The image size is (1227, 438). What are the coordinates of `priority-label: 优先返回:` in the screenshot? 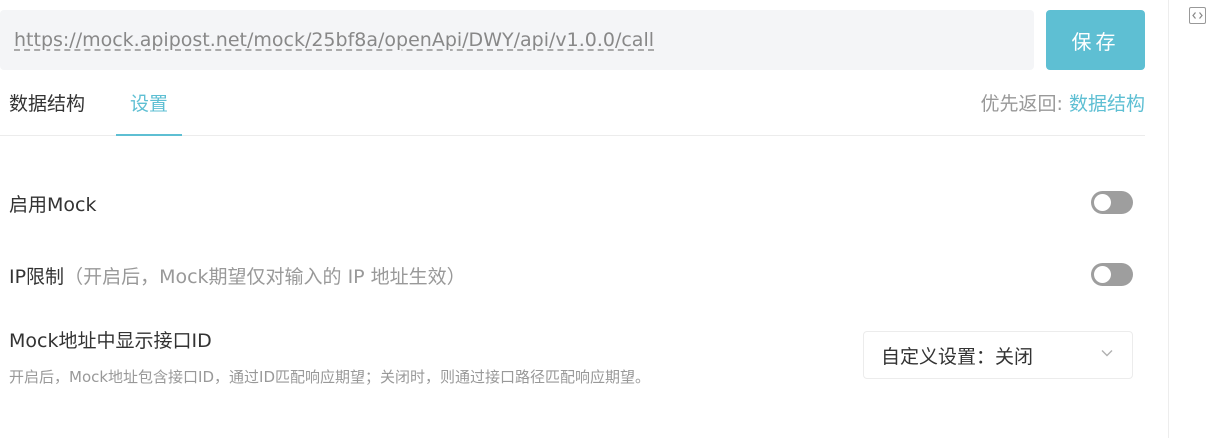 It's located at (1021, 104).